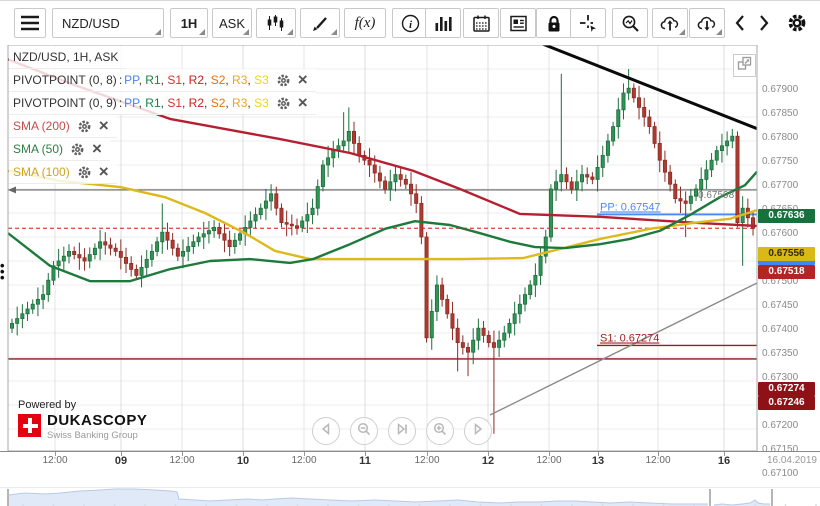  I want to click on chart-title-row: NZD/USD, 1H, ASK, so click(68, 57).